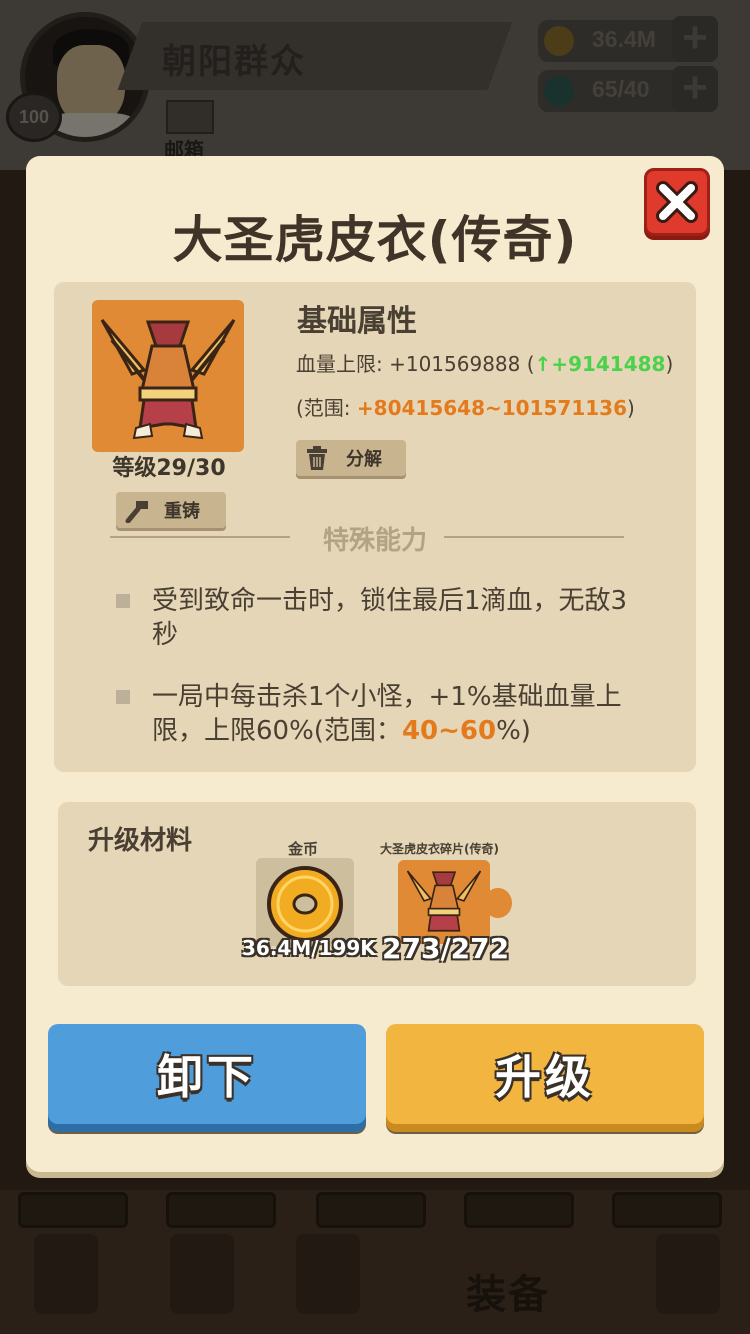  I want to click on shard-label: 大圣虎皮衣碎片(传奇), so click(439, 849).